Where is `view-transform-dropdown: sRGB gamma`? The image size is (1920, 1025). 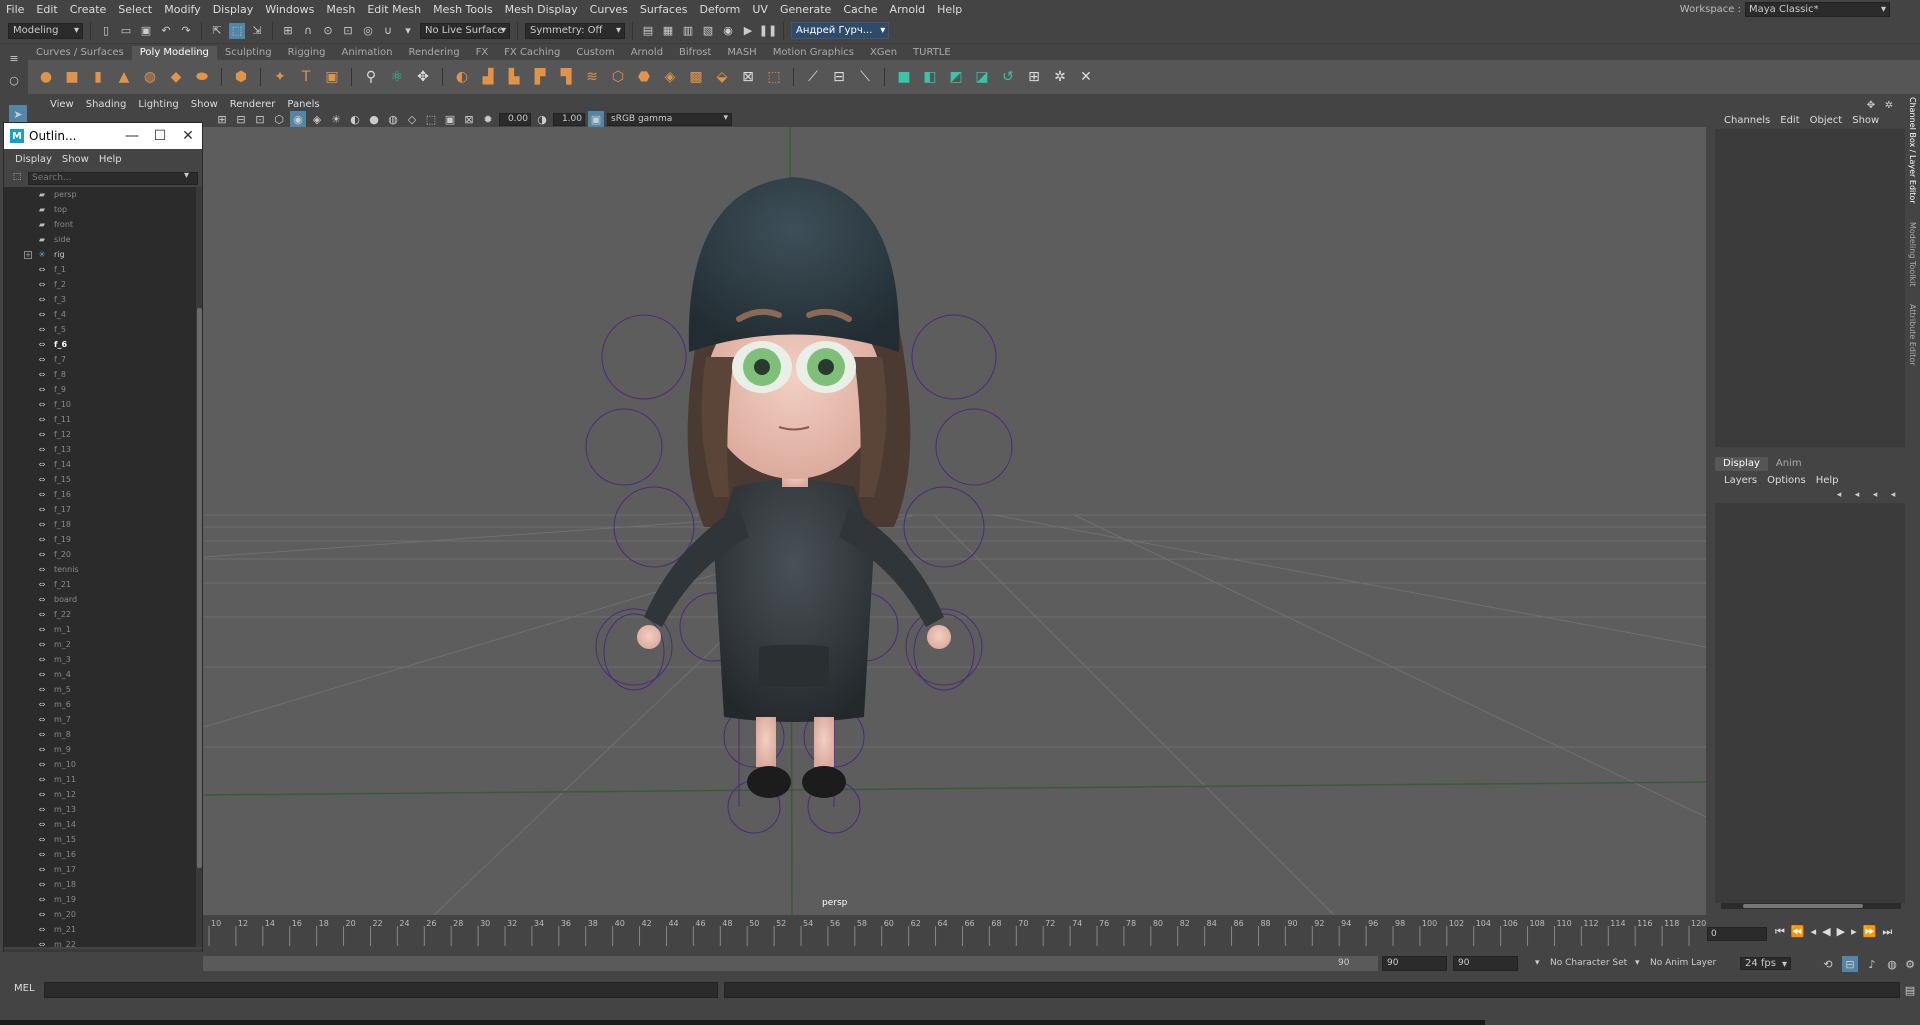
view-transform-dropdown: sRGB gamma is located at coordinates (669, 119).